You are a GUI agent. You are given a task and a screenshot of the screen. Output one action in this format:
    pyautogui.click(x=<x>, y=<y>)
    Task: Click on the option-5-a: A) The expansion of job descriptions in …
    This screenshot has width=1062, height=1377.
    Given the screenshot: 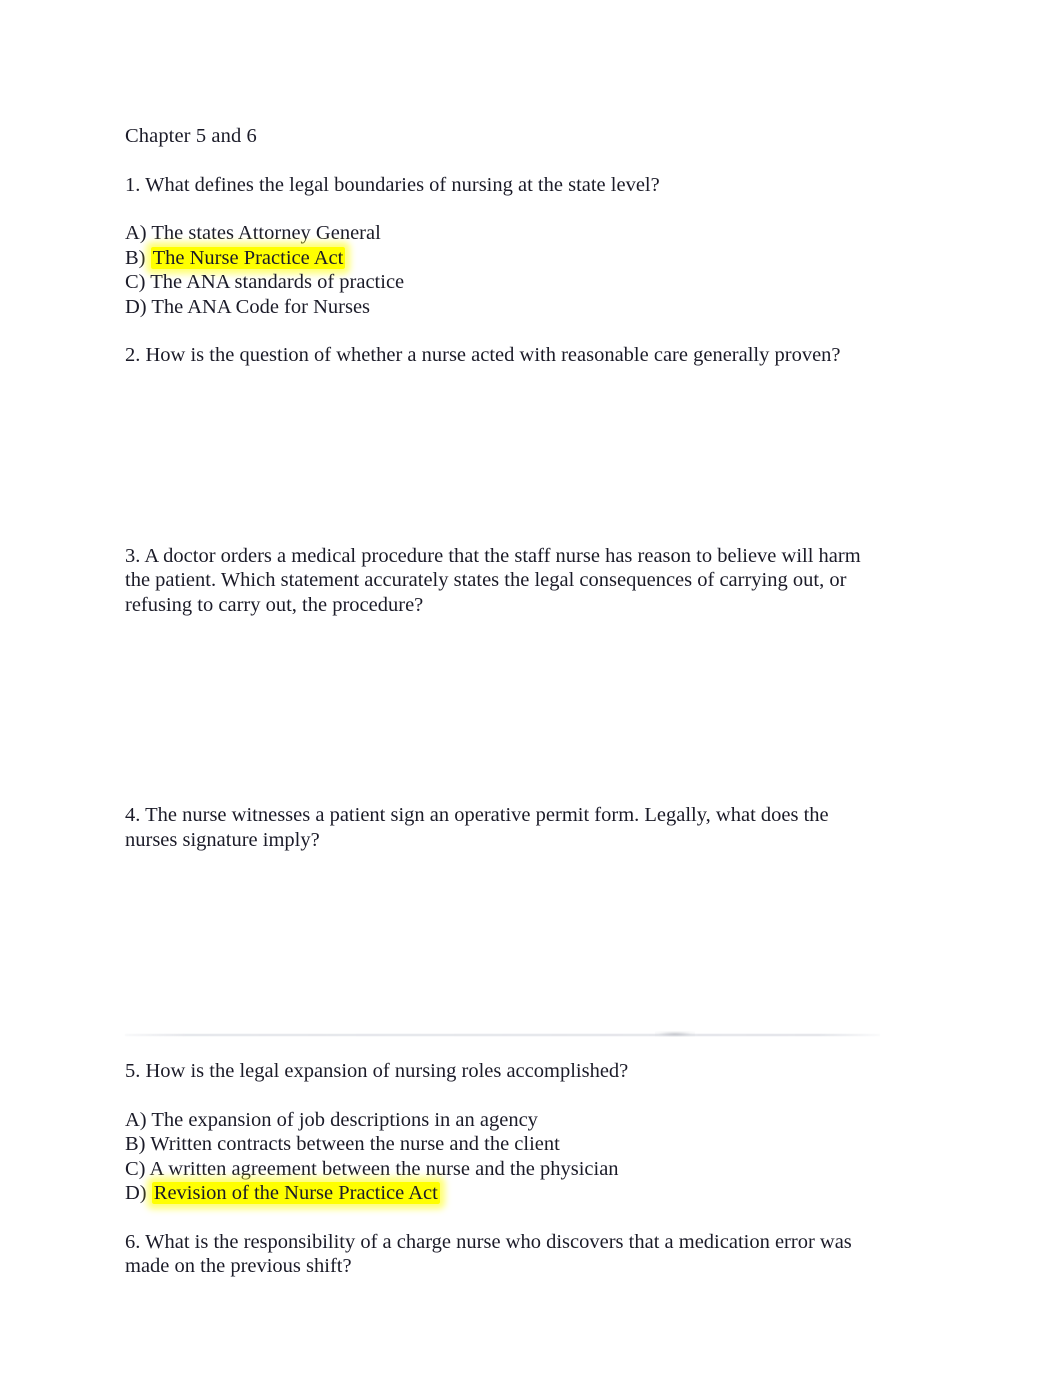 What is the action you would take?
    pyautogui.click(x=505, y=1120)
    